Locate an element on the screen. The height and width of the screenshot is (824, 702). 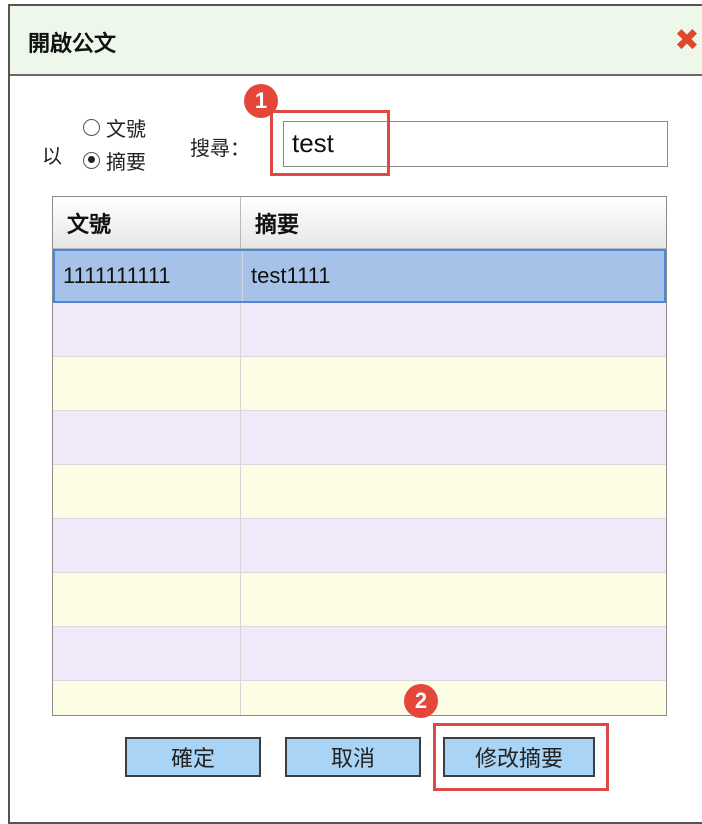
search-by-label: 以 is located at coordinates (52, 156).